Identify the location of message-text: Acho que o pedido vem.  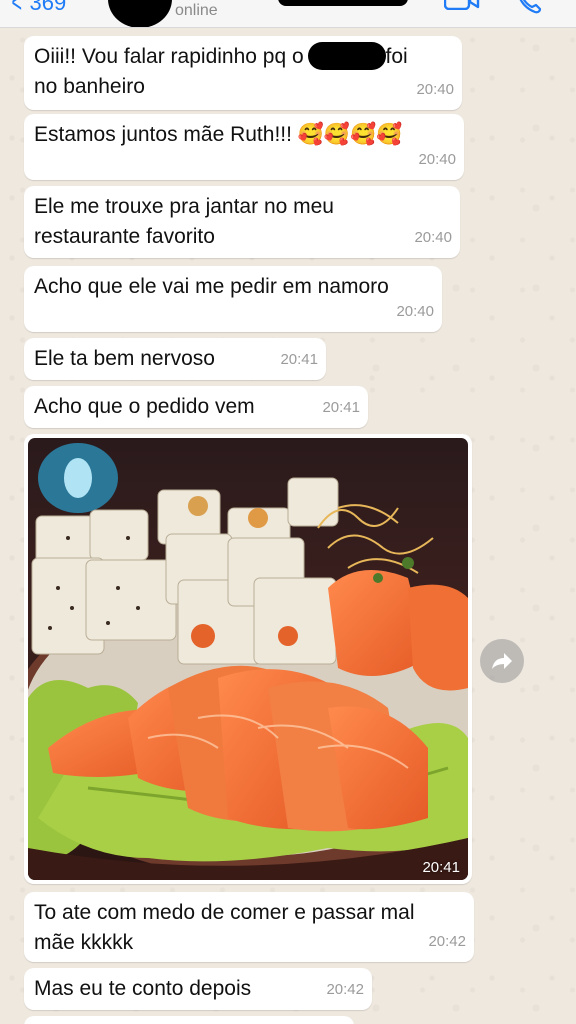
(144, 406).